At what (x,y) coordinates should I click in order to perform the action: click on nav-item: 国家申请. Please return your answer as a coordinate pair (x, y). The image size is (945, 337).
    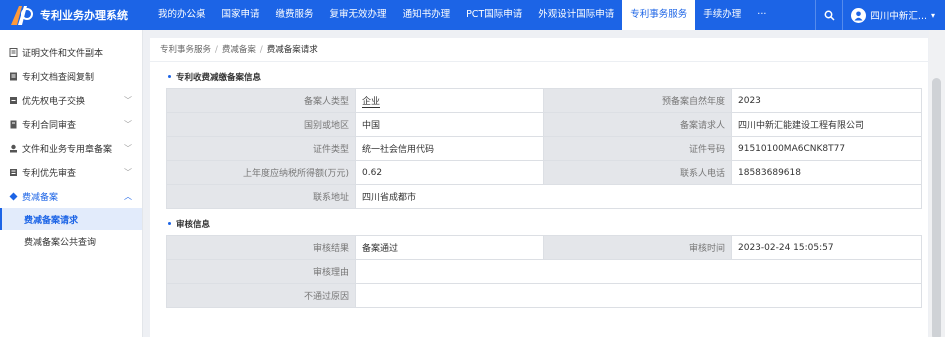
    Looking at the image, I should click on (241, 15).